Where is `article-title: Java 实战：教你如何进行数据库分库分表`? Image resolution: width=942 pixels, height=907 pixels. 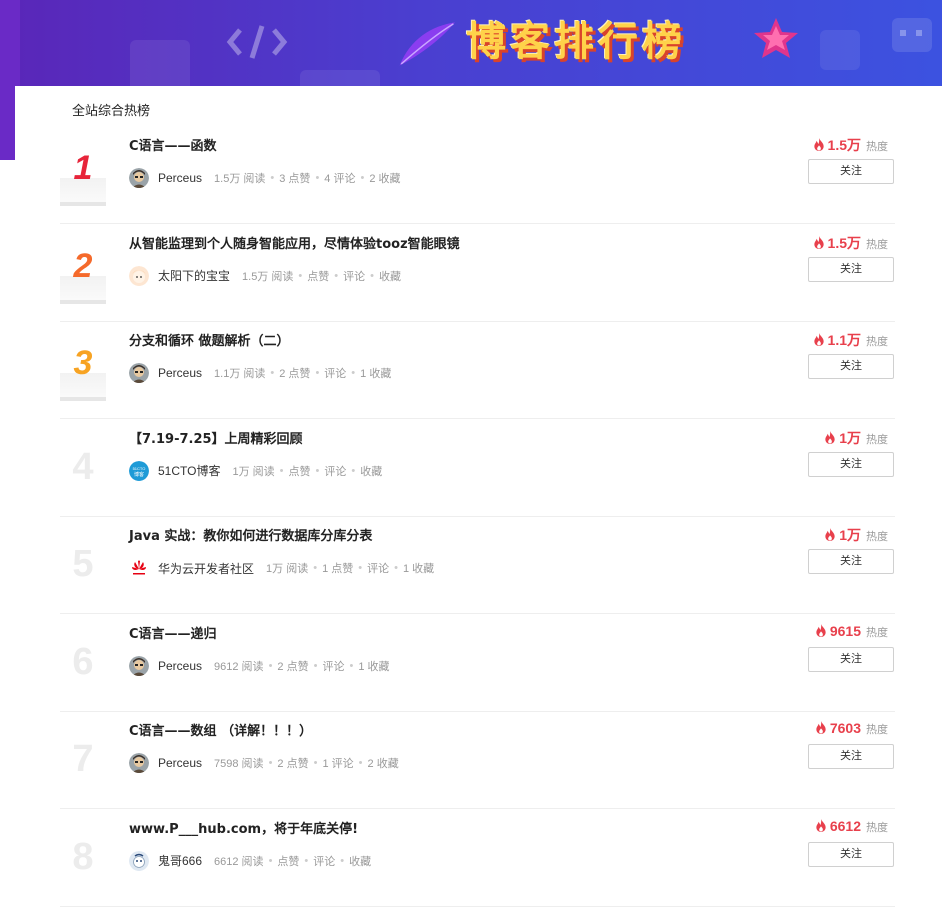 article-title: Java 实战：教你如何进行数据库分库分表 is located at coordinates (250, 534).